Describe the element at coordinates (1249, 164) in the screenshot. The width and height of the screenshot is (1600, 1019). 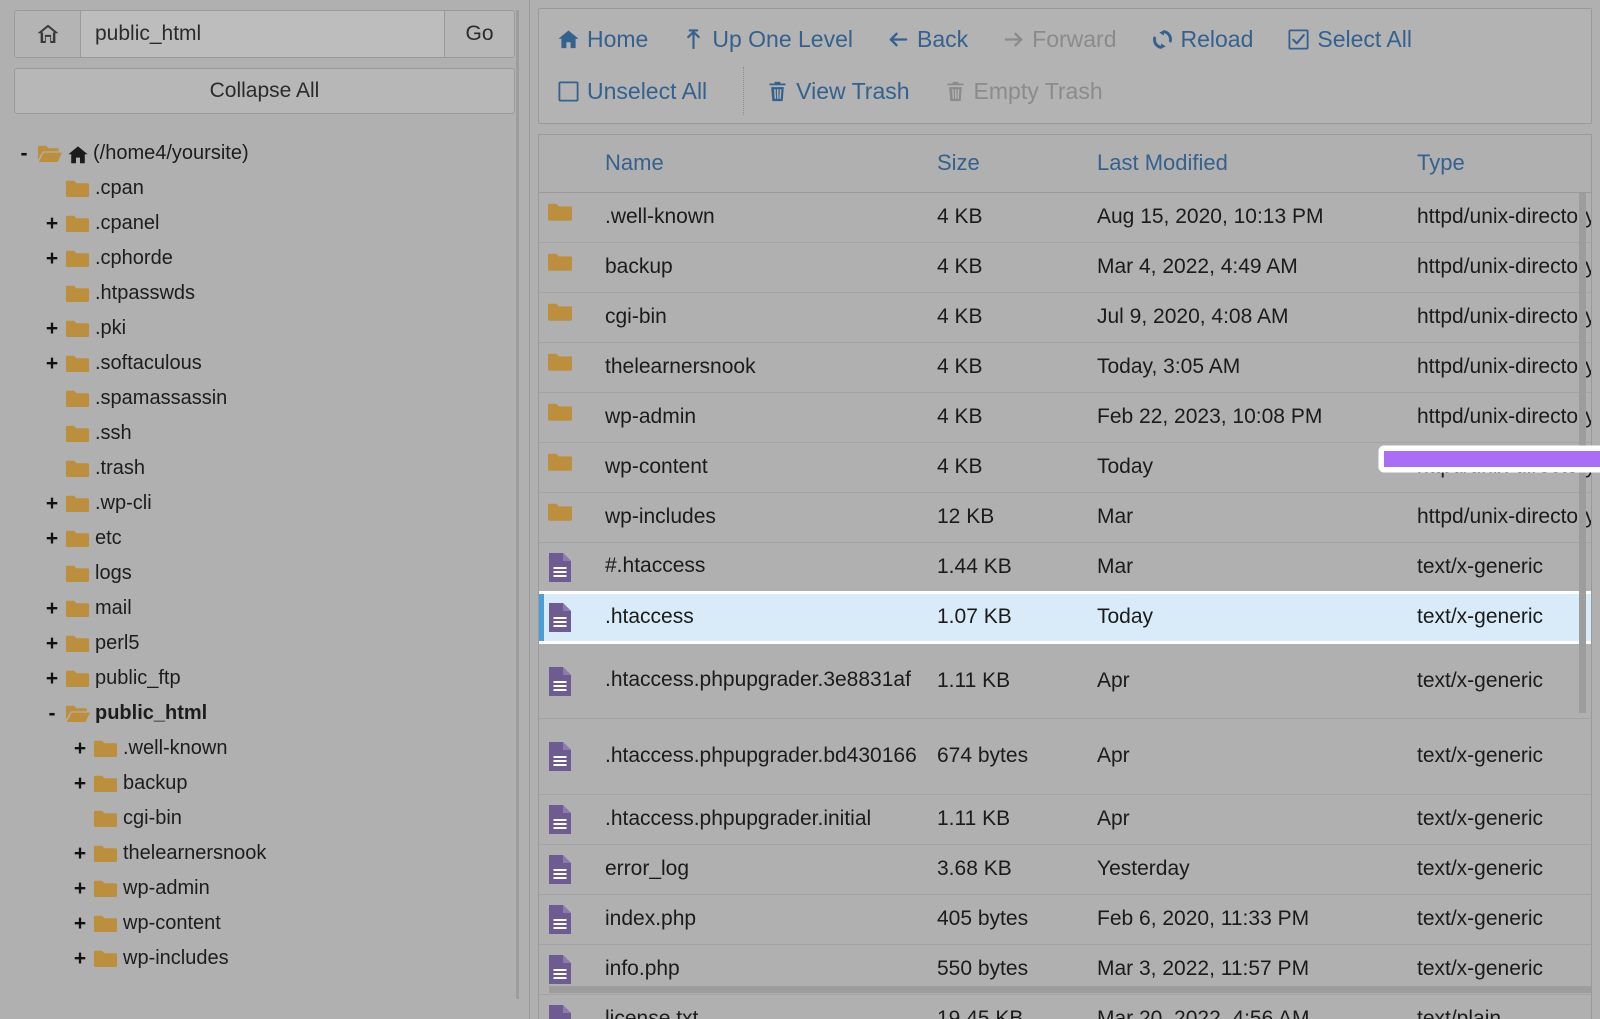
I see `column-header-modified: Last Modified` at that location.